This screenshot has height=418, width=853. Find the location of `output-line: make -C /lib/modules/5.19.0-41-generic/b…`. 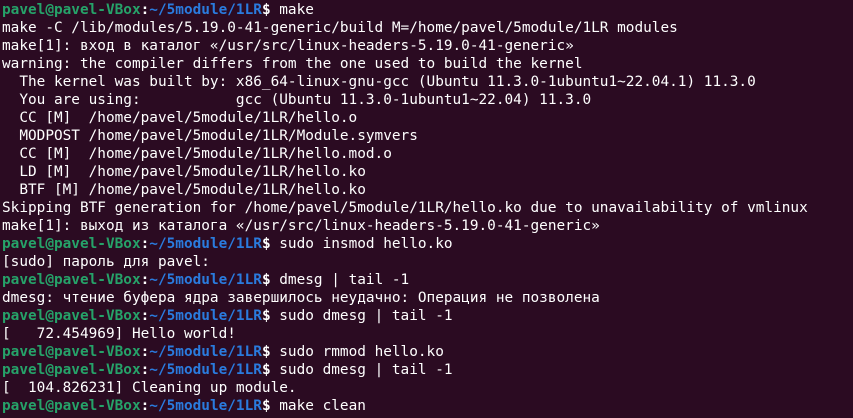

output-line: make -C /lib/modules/5.19.0-41-generic/b… is located at coordinates (427, 28).